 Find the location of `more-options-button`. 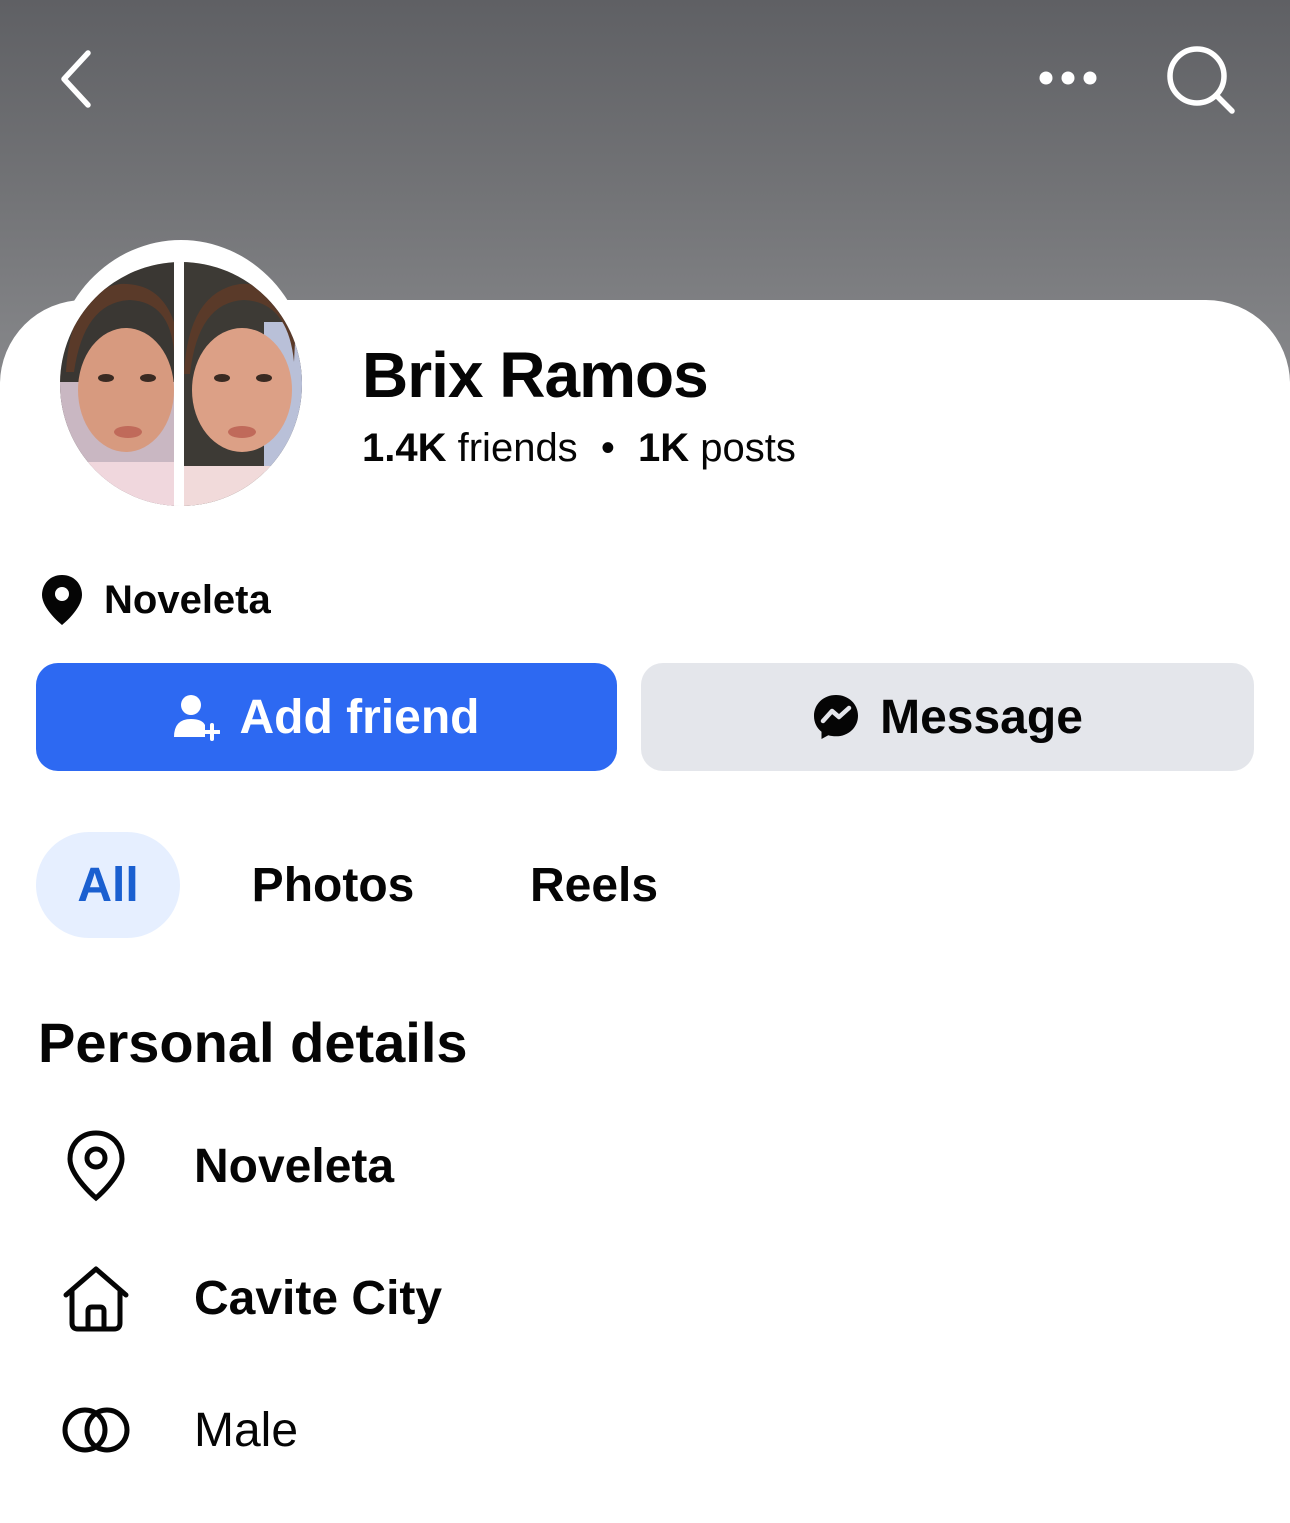

more-options-button is located at coordinates (1068, 78).